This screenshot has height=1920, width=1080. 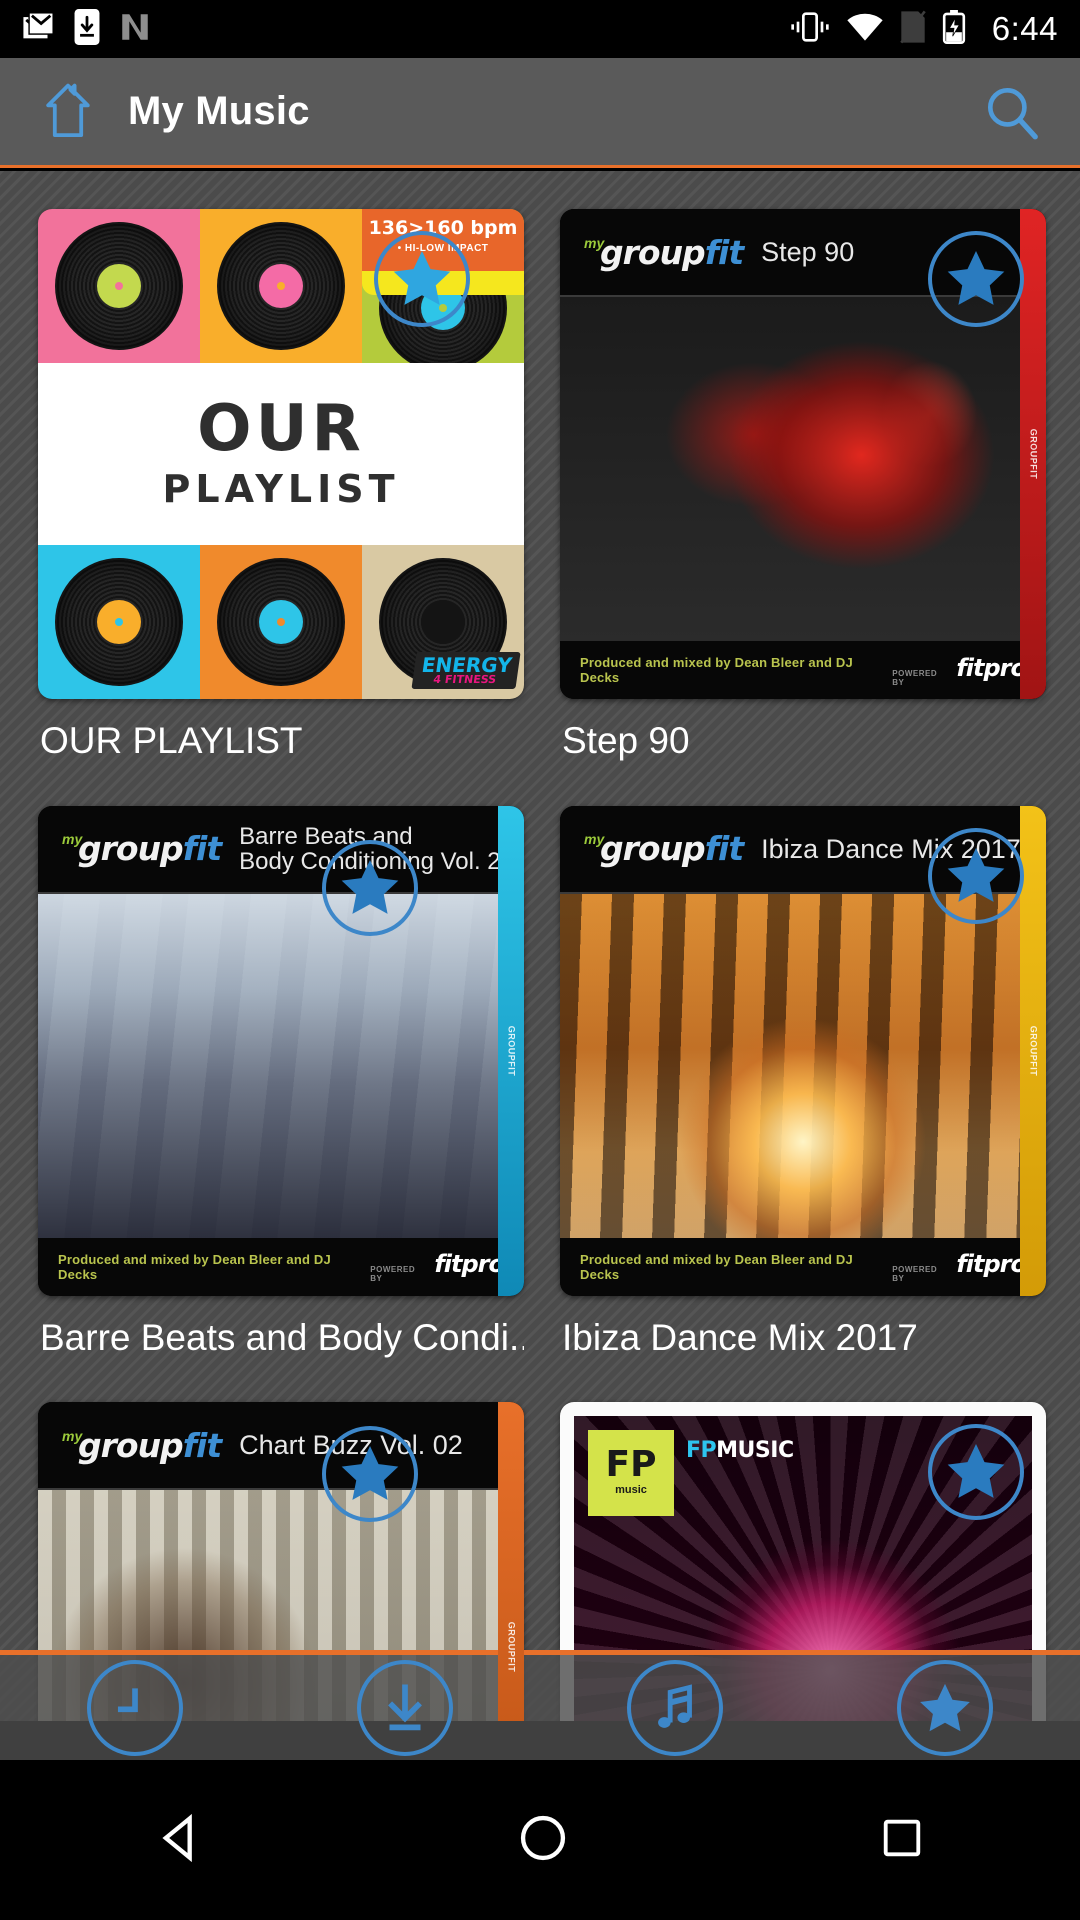 What do you see at coordinates (701, 1451) in the screenshot?
I see `fp-word-fp: FP` at bounding box center [701, 1451].